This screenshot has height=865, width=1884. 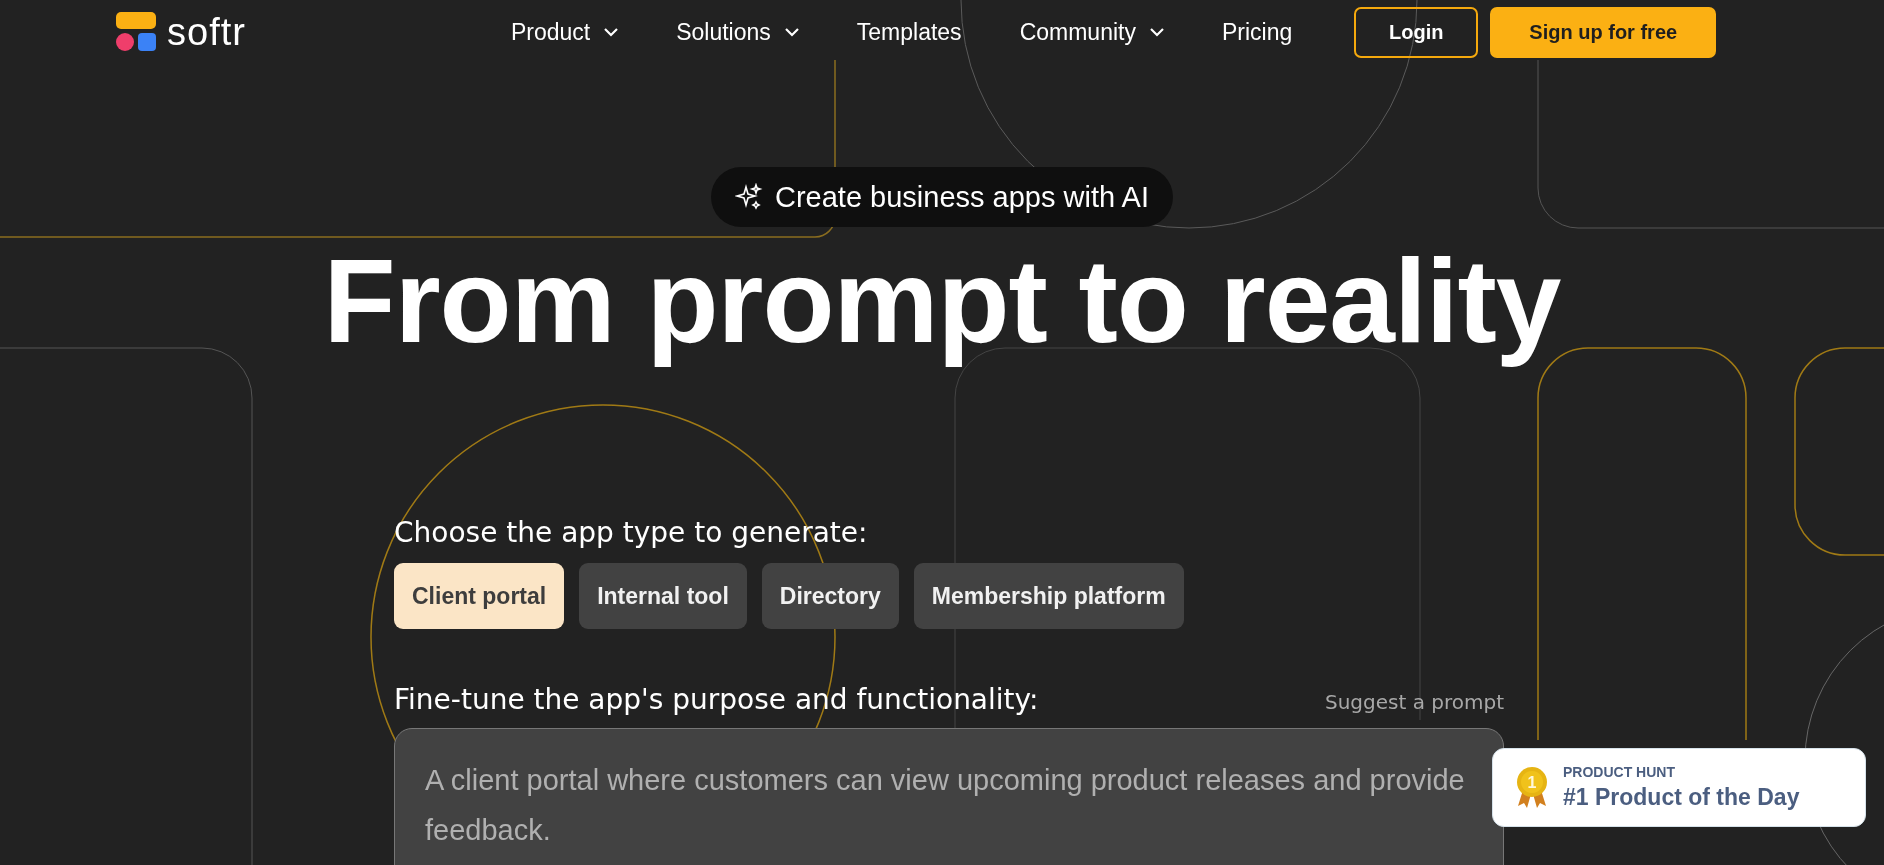 What do you see at coordinates (206, 32) in the screenshot?
I see `logo-text: softr` at bounding box center [206, 32].